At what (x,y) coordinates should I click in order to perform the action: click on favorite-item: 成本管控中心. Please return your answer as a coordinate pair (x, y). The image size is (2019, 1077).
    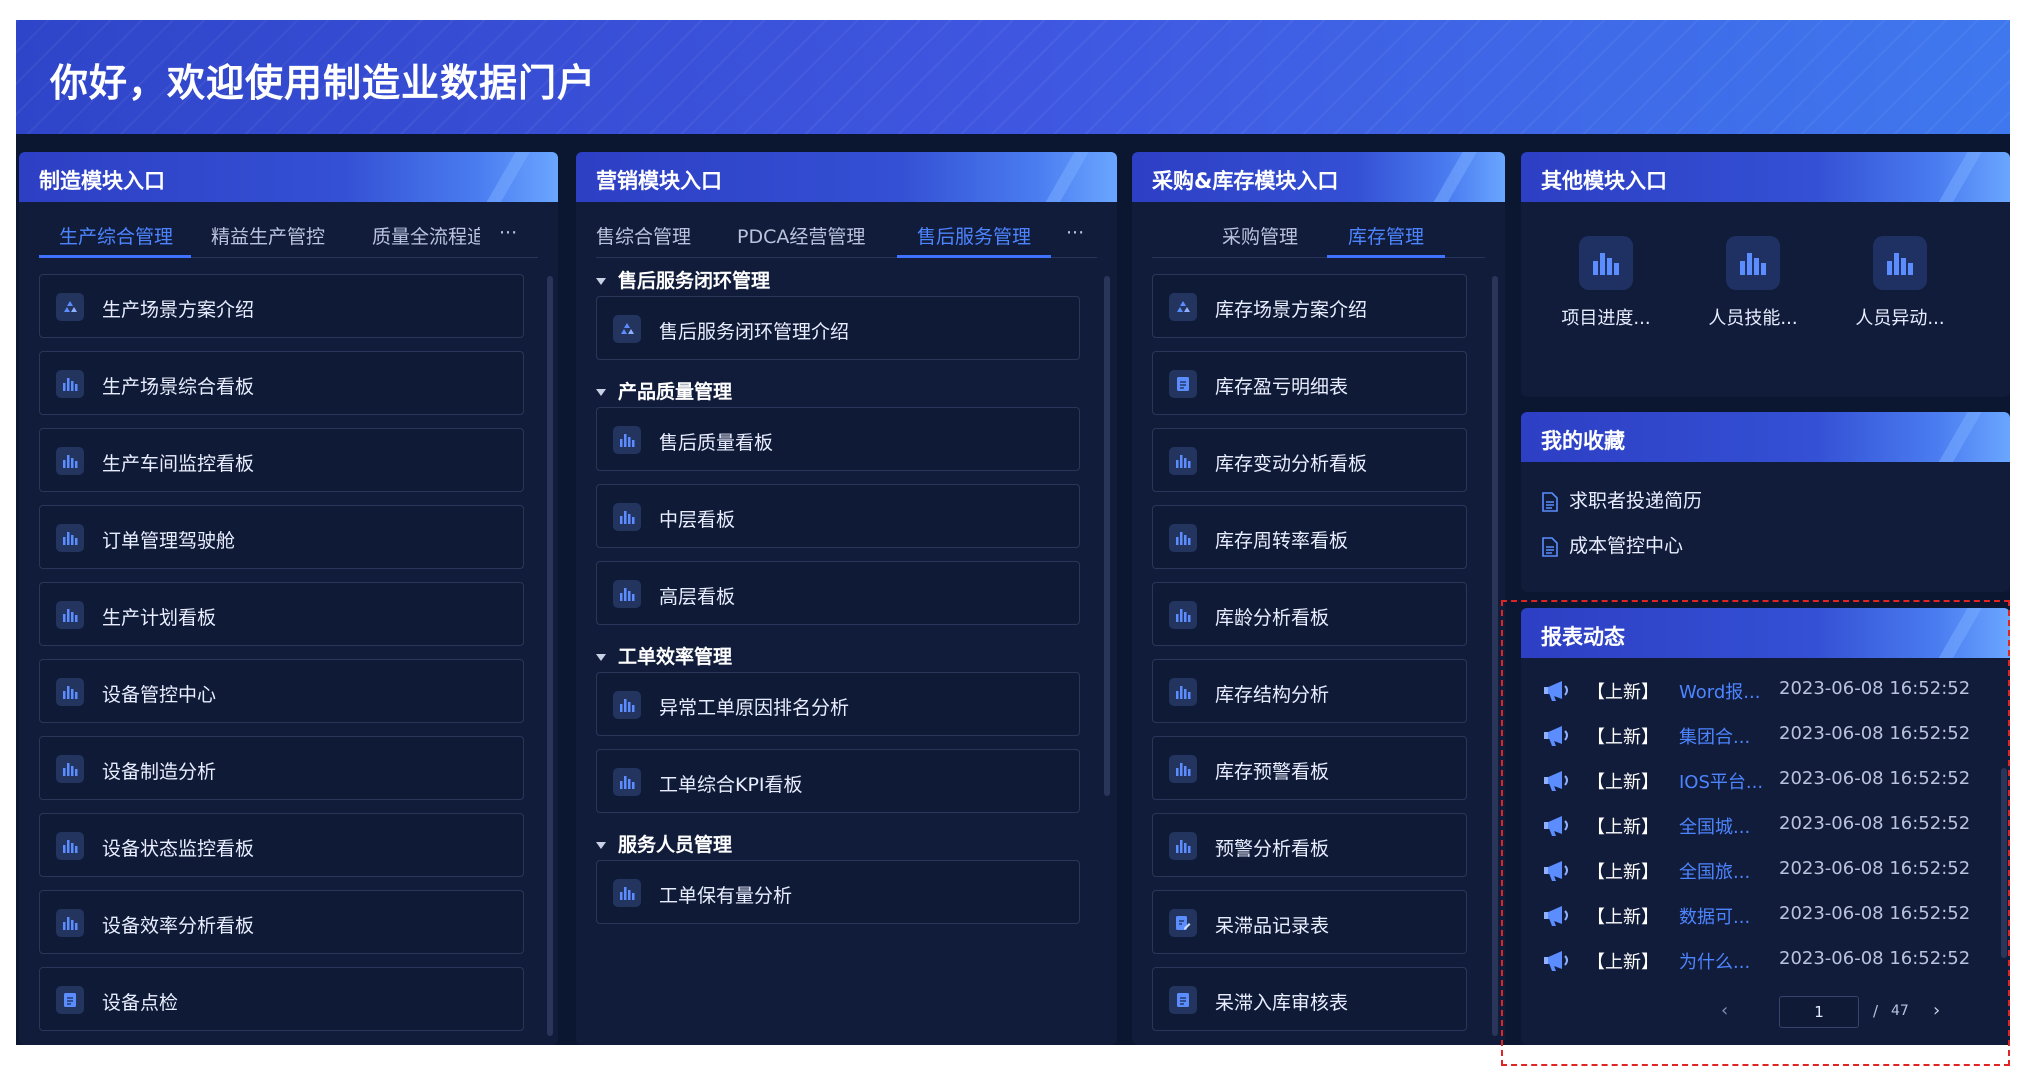
    Looking at the image, I should click on (1612, 544).